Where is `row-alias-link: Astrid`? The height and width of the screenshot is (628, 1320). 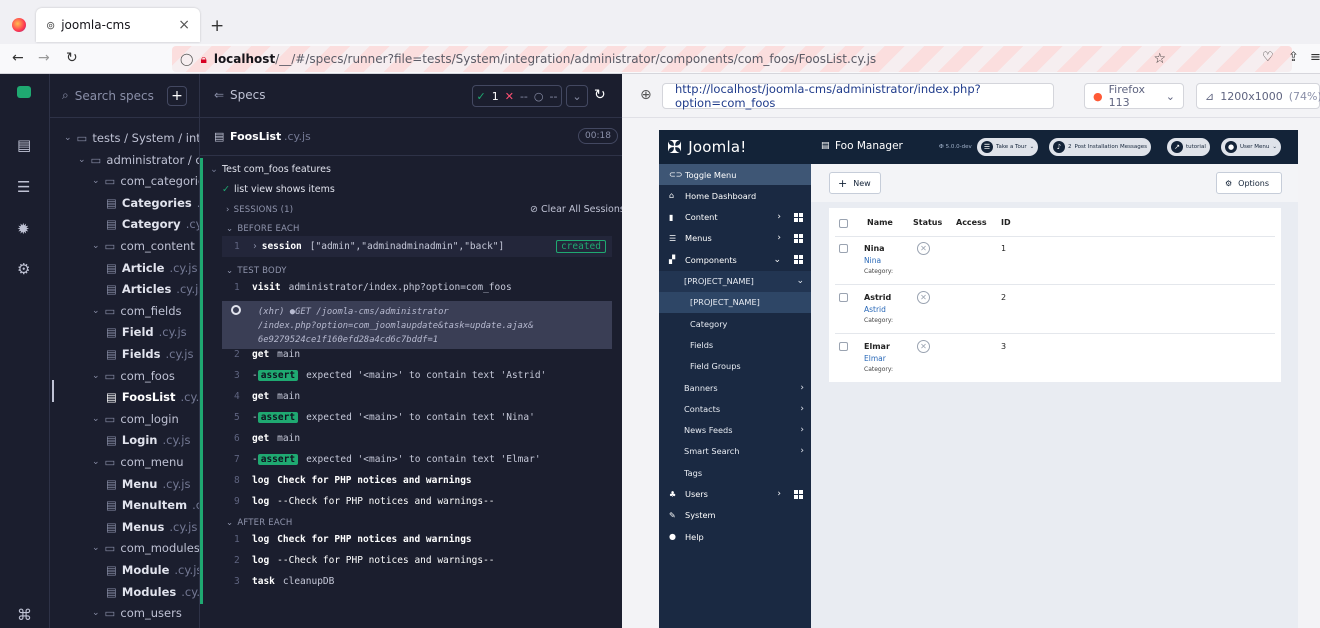 row-alias-link: Astrid is located at coordinates (875, 309).